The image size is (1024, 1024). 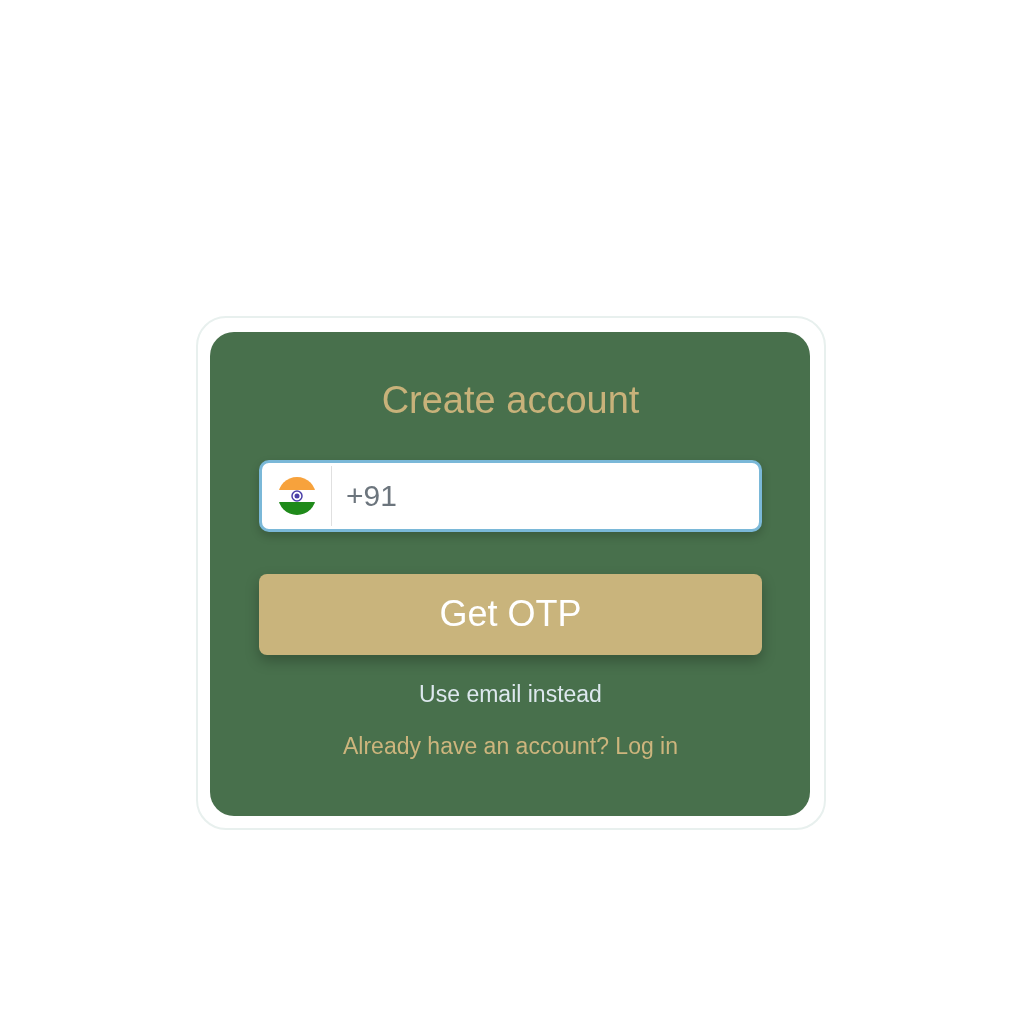 I want to click on email-link: Use email instead, so click(x=510, y=694).